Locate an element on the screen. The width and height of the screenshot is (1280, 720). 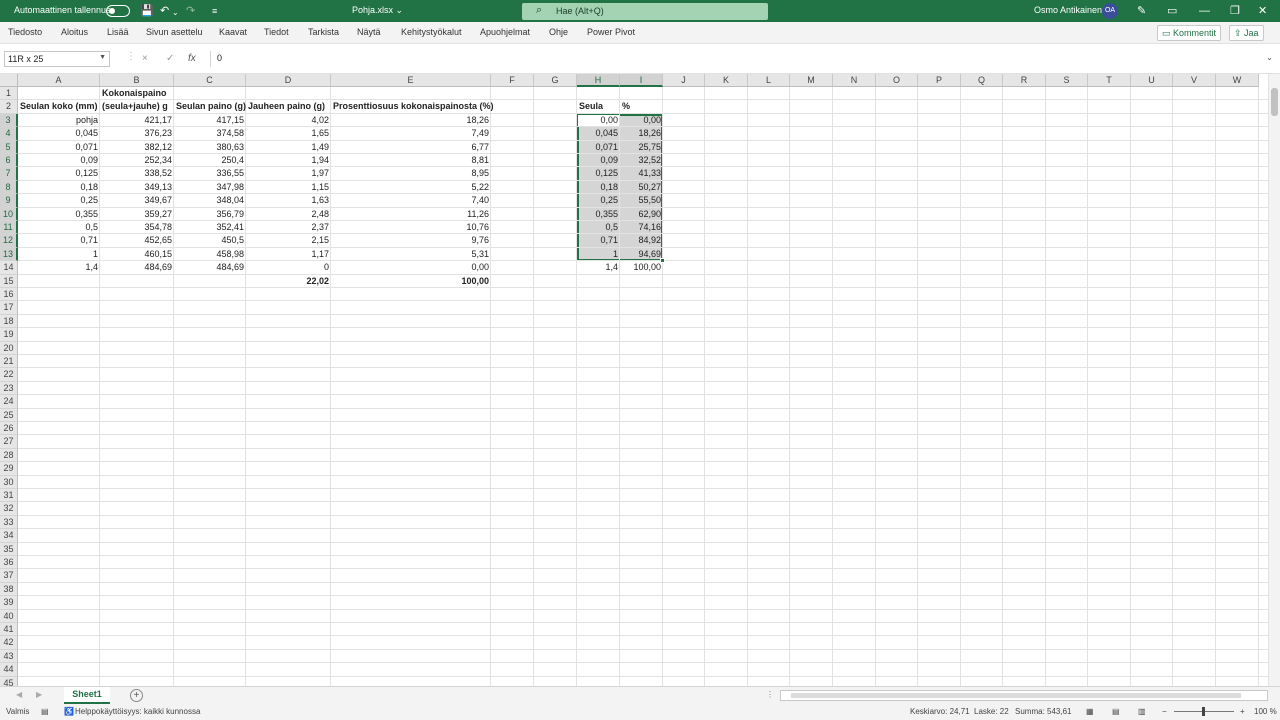
vertical-scroll-thumb is located at coordinates (1274, 102).